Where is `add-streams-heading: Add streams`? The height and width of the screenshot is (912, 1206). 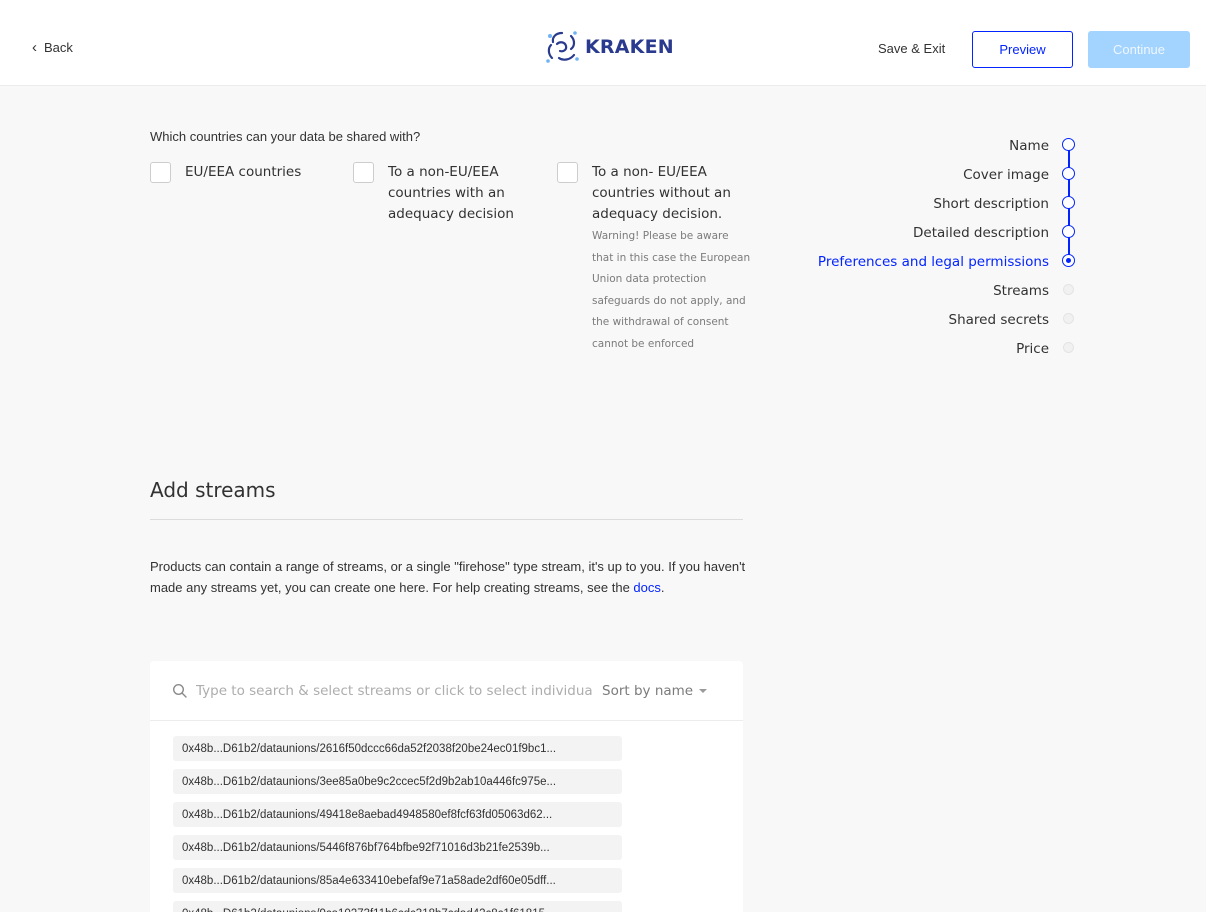
add-streams-heading: Add streams is located at coordinates (213, 490).